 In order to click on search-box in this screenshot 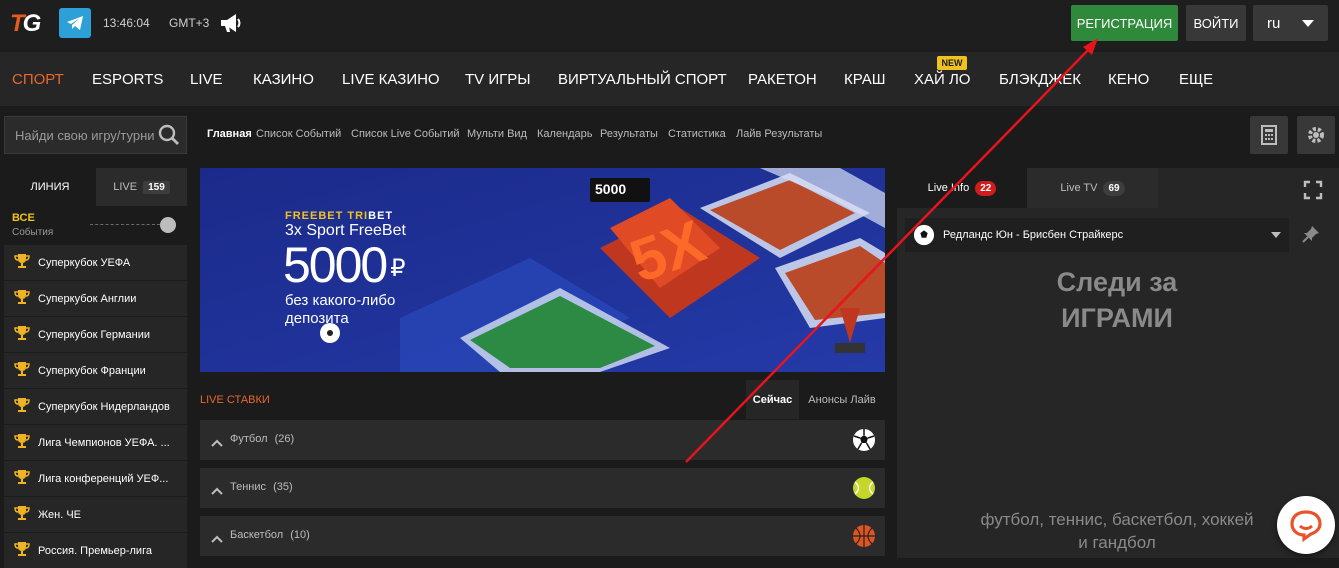, I will do `click(95, 135)`.